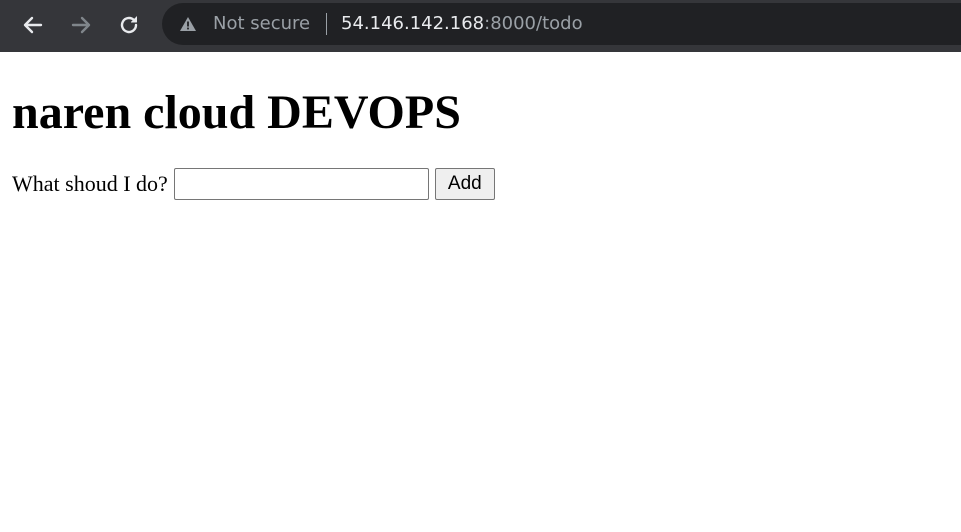  I want to click on reload-button, so click(129, 25).